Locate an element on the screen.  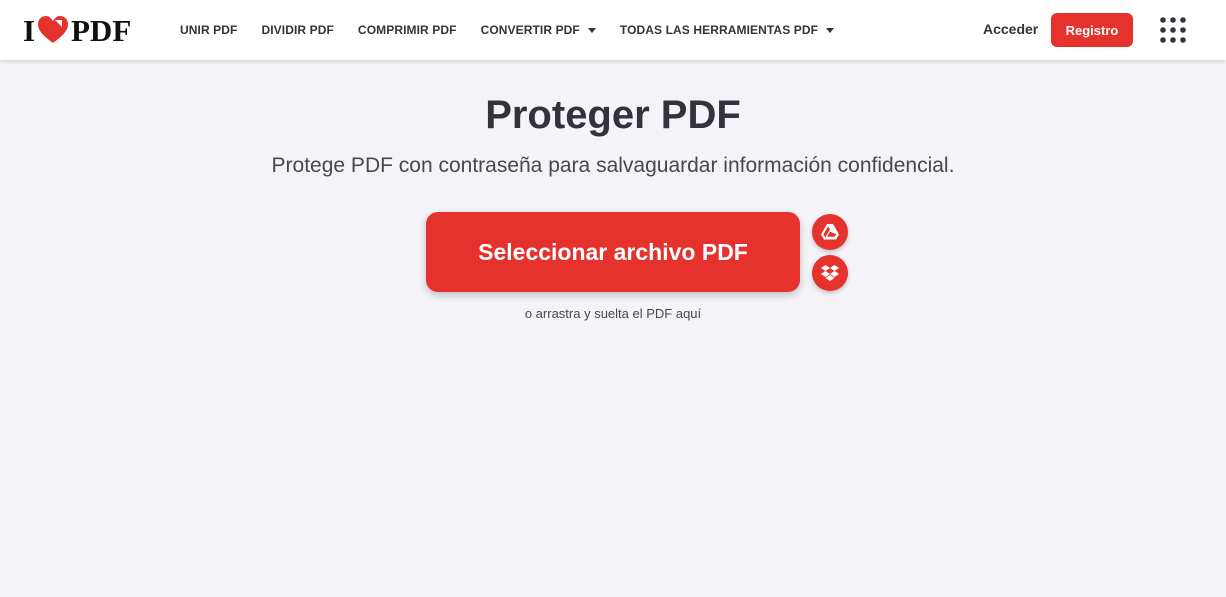
page-title: Proteger PDF is located at coordinates (613, 115).